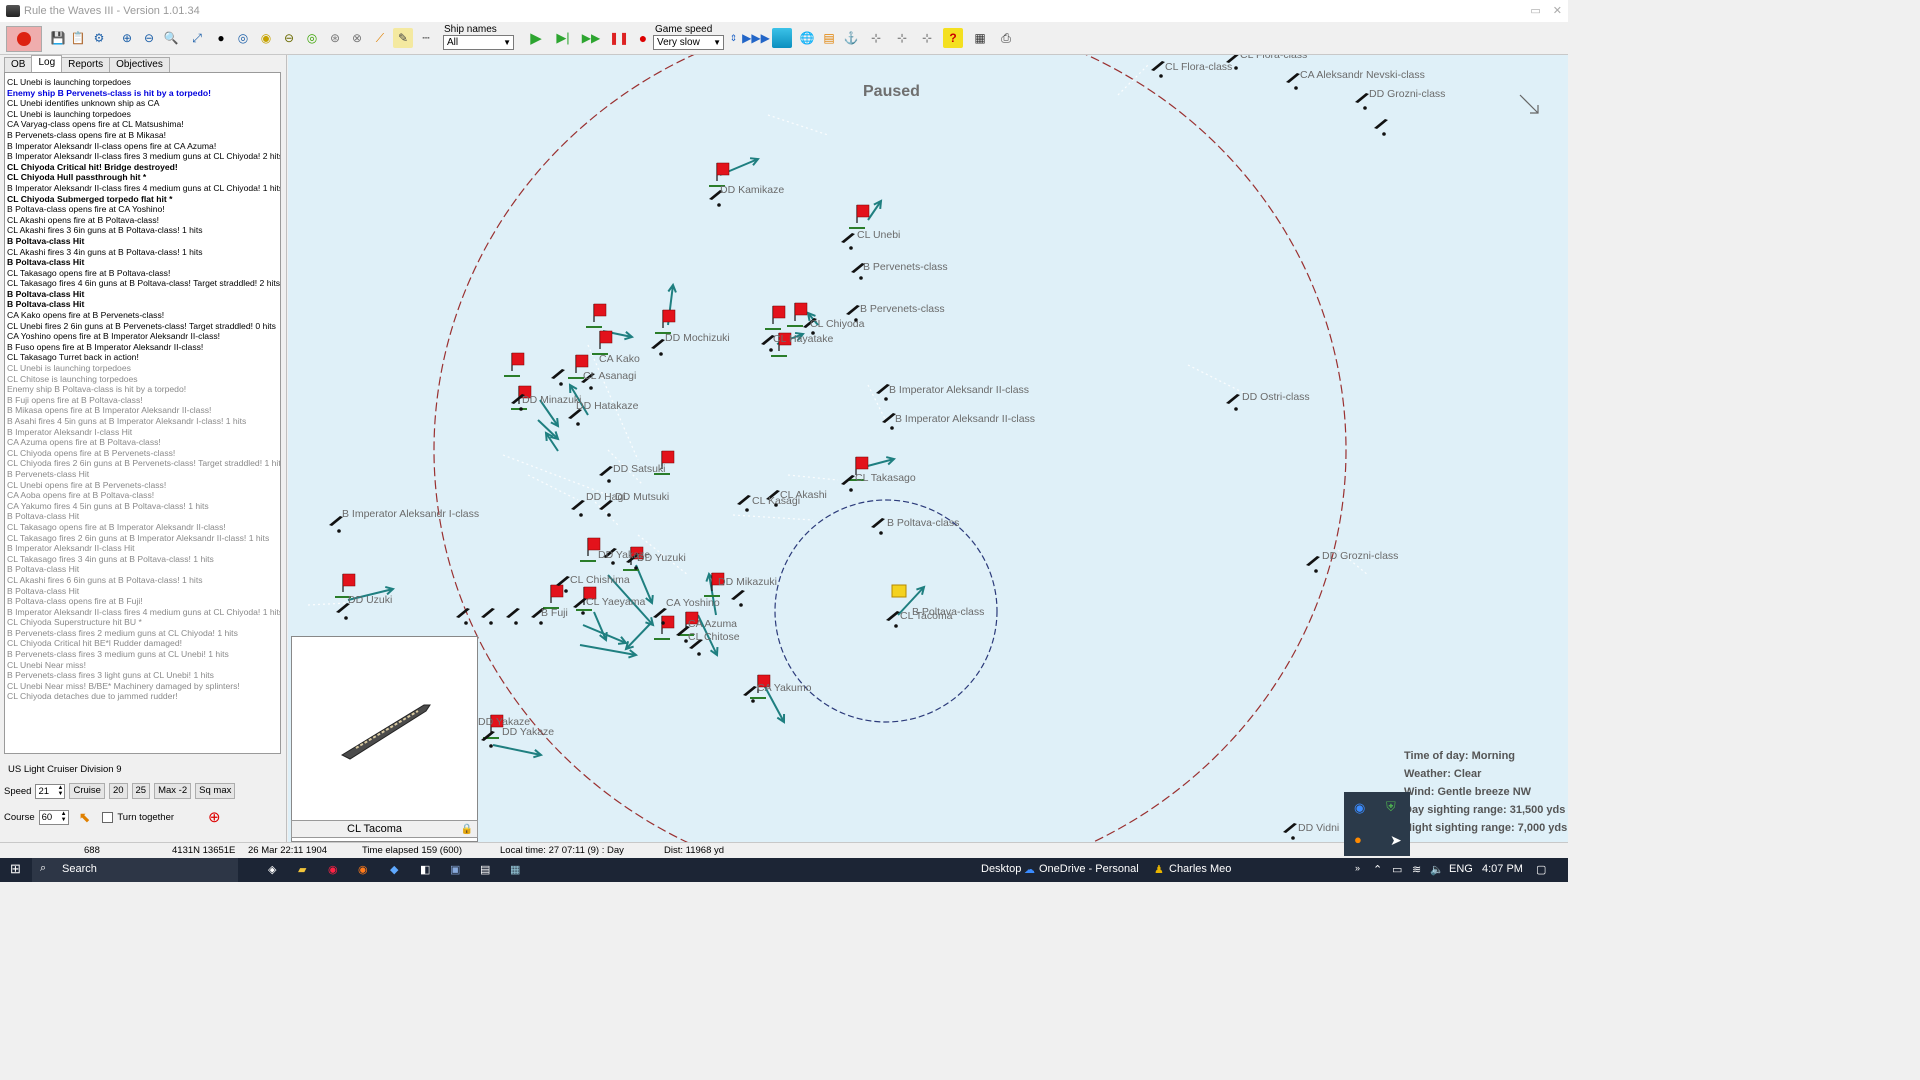 This screenshot has height=1080, width=1920. I want to click on ship-label: B Poltava-class, so click(923, 523).